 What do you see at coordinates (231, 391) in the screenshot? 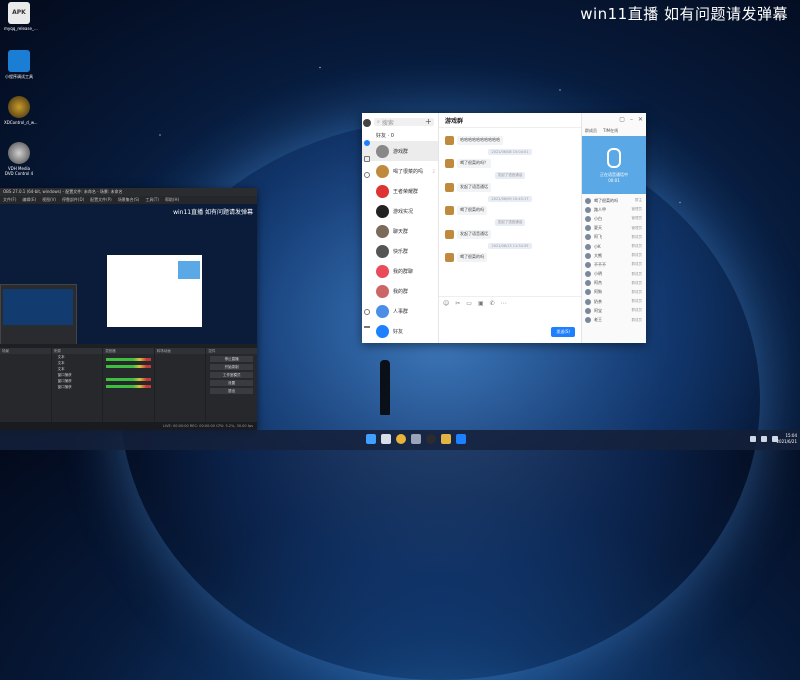
I see `exit-button: 退出` at bounding box center [231, 391].